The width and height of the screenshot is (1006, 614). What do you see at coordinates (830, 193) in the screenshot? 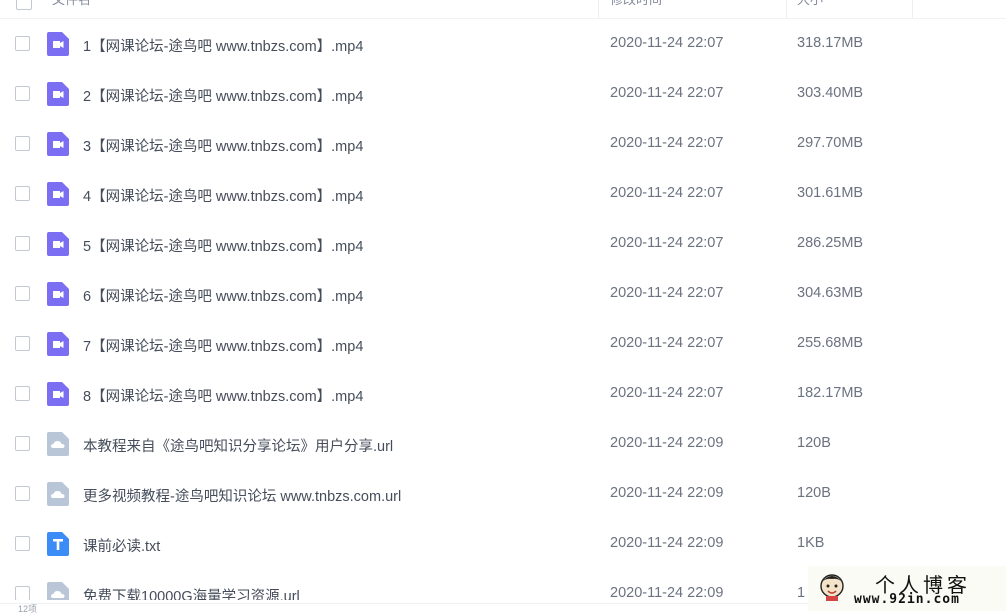
I see `file-size: 301.61MB` at bounding box center [830, 193].